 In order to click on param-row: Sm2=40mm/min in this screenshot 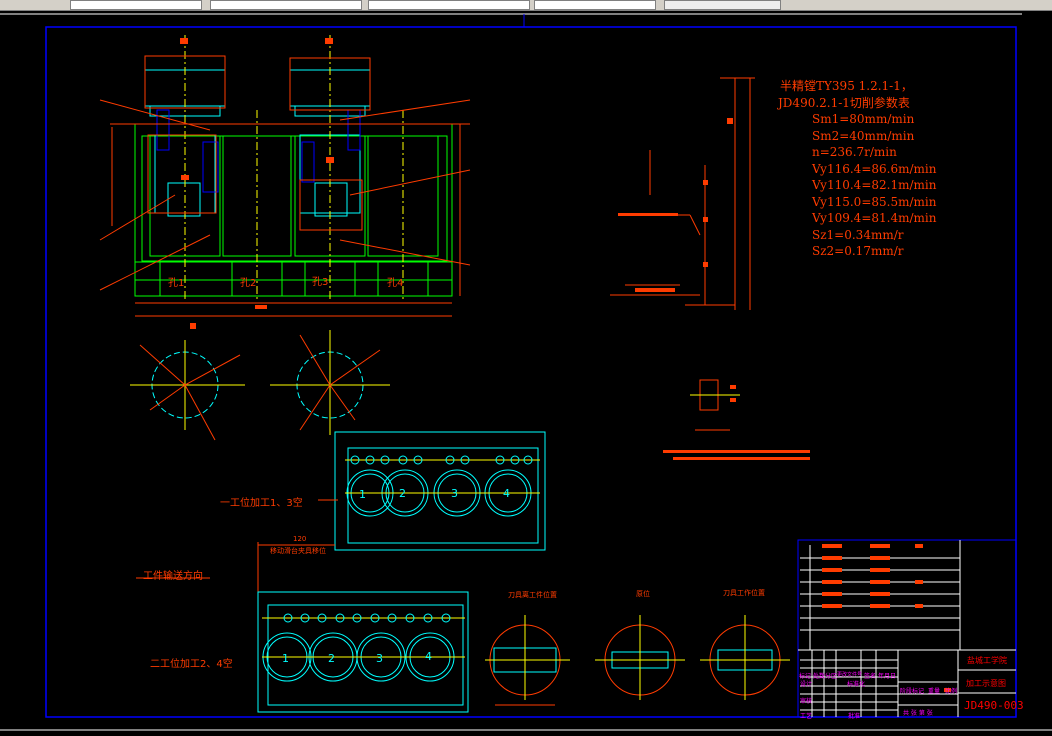, I will do `click(863, 135)`.